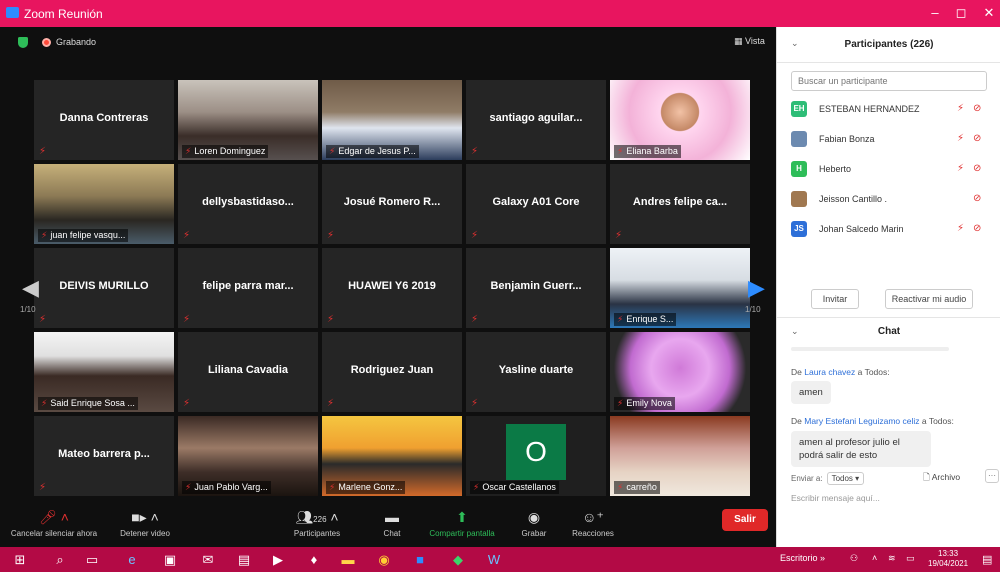 Image resolution: width=1000 pixels, height=572 pixels. Describe the element at coordinates (929, 299) in the screenshot. I see `unmute-me-button: Reactivar mi audio` at that location.